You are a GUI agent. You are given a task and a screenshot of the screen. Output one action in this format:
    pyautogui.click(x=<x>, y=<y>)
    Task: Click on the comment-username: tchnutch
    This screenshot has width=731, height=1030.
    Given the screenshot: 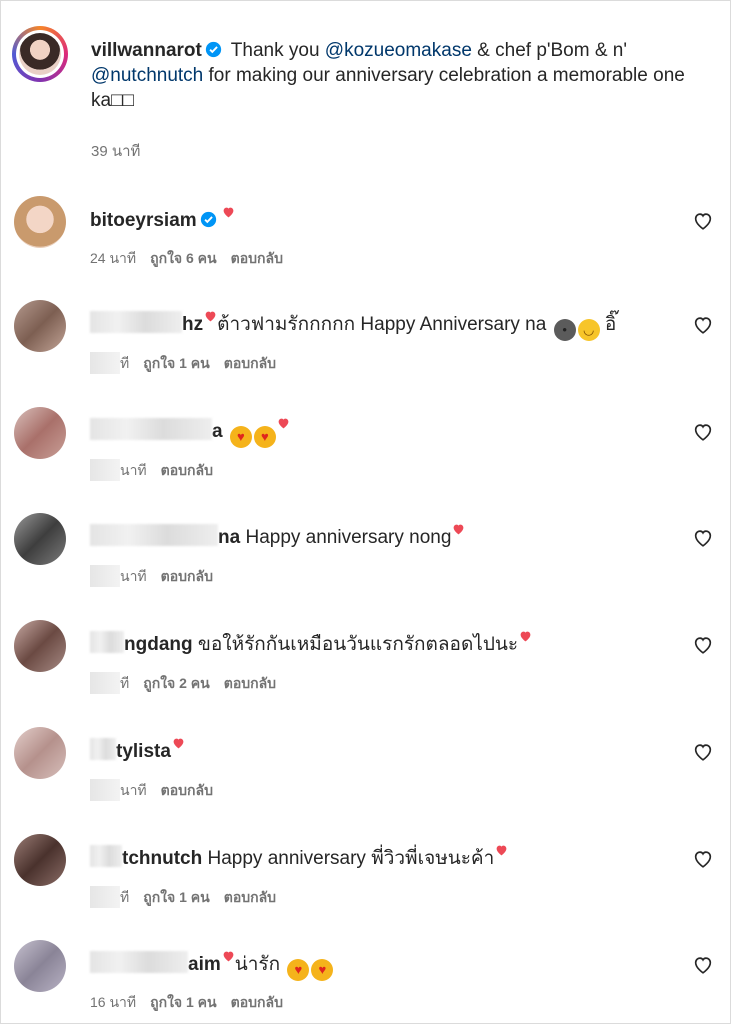 What is the action you would take?
    pyautogui.click(x=162, y=858)
    